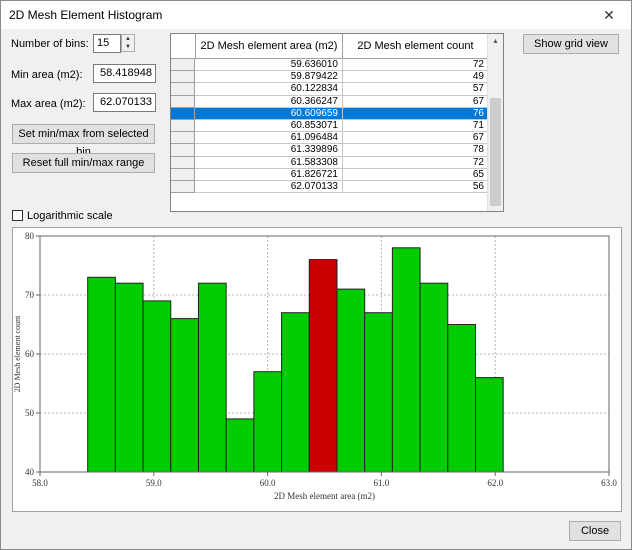 This screenshot has height=550, width=632. Describe the element at coordinates (269, 138) in the screenshot. I see `area-cell: 61.096484` at that location.